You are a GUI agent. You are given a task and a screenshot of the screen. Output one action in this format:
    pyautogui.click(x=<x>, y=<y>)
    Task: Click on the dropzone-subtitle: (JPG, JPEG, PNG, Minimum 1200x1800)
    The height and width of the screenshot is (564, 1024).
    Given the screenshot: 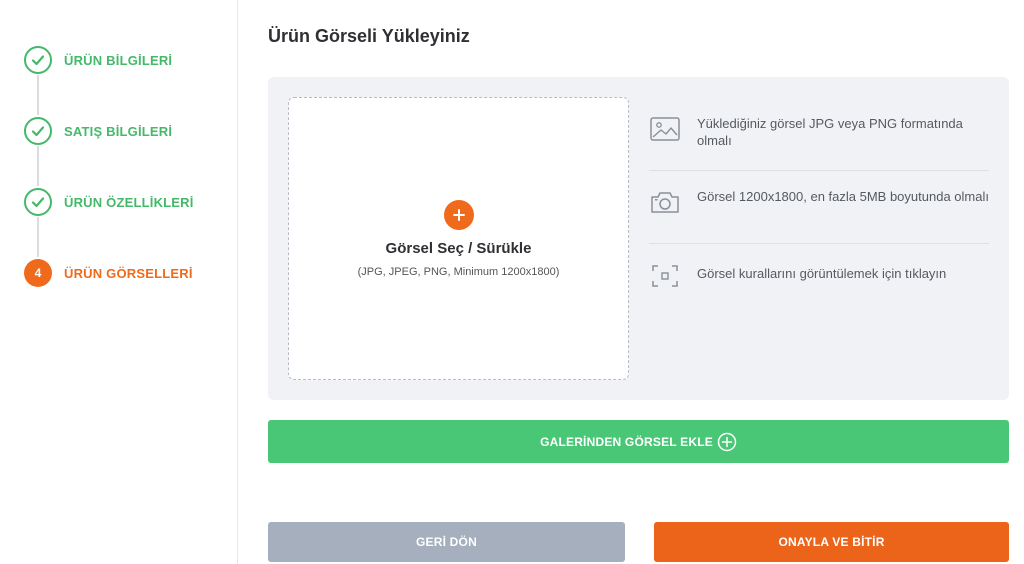 What is the action you would take?
    pyautogui.click(x=458, y=272)
    